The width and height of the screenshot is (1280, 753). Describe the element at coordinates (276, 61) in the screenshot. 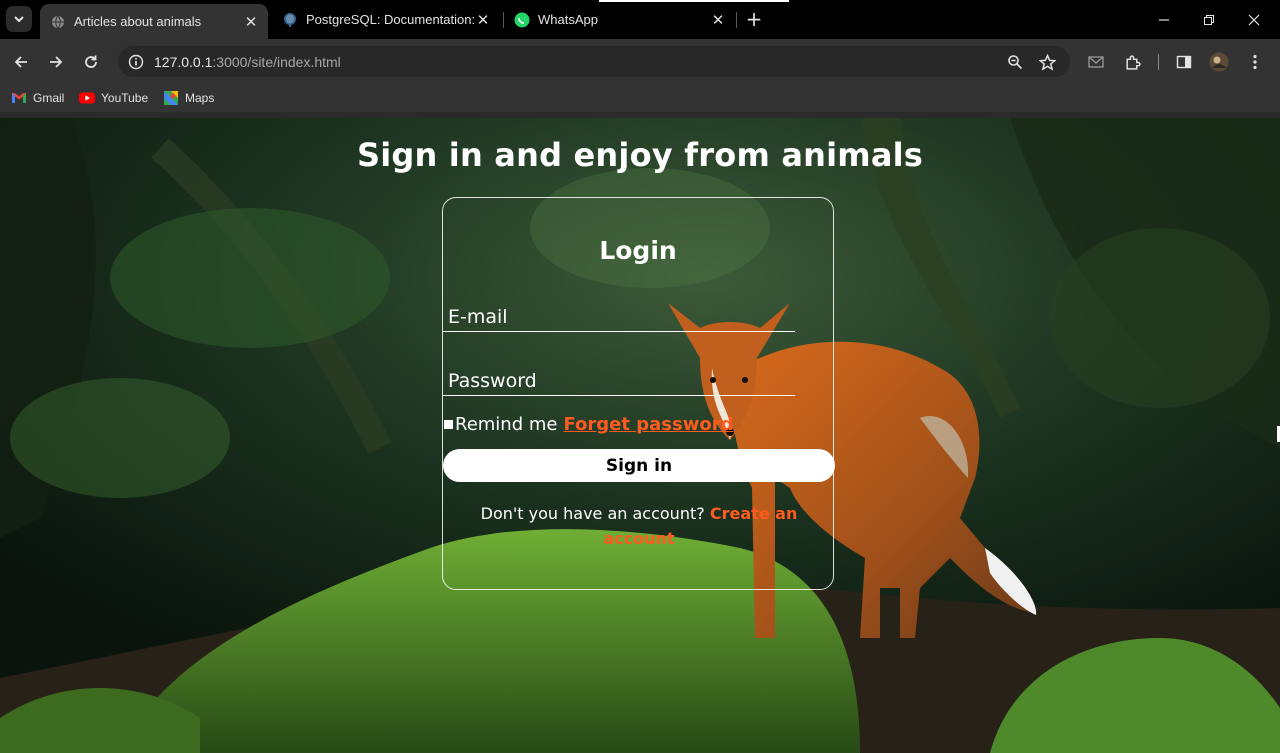

I see `url-path: :3000/site/index.html` at that location.